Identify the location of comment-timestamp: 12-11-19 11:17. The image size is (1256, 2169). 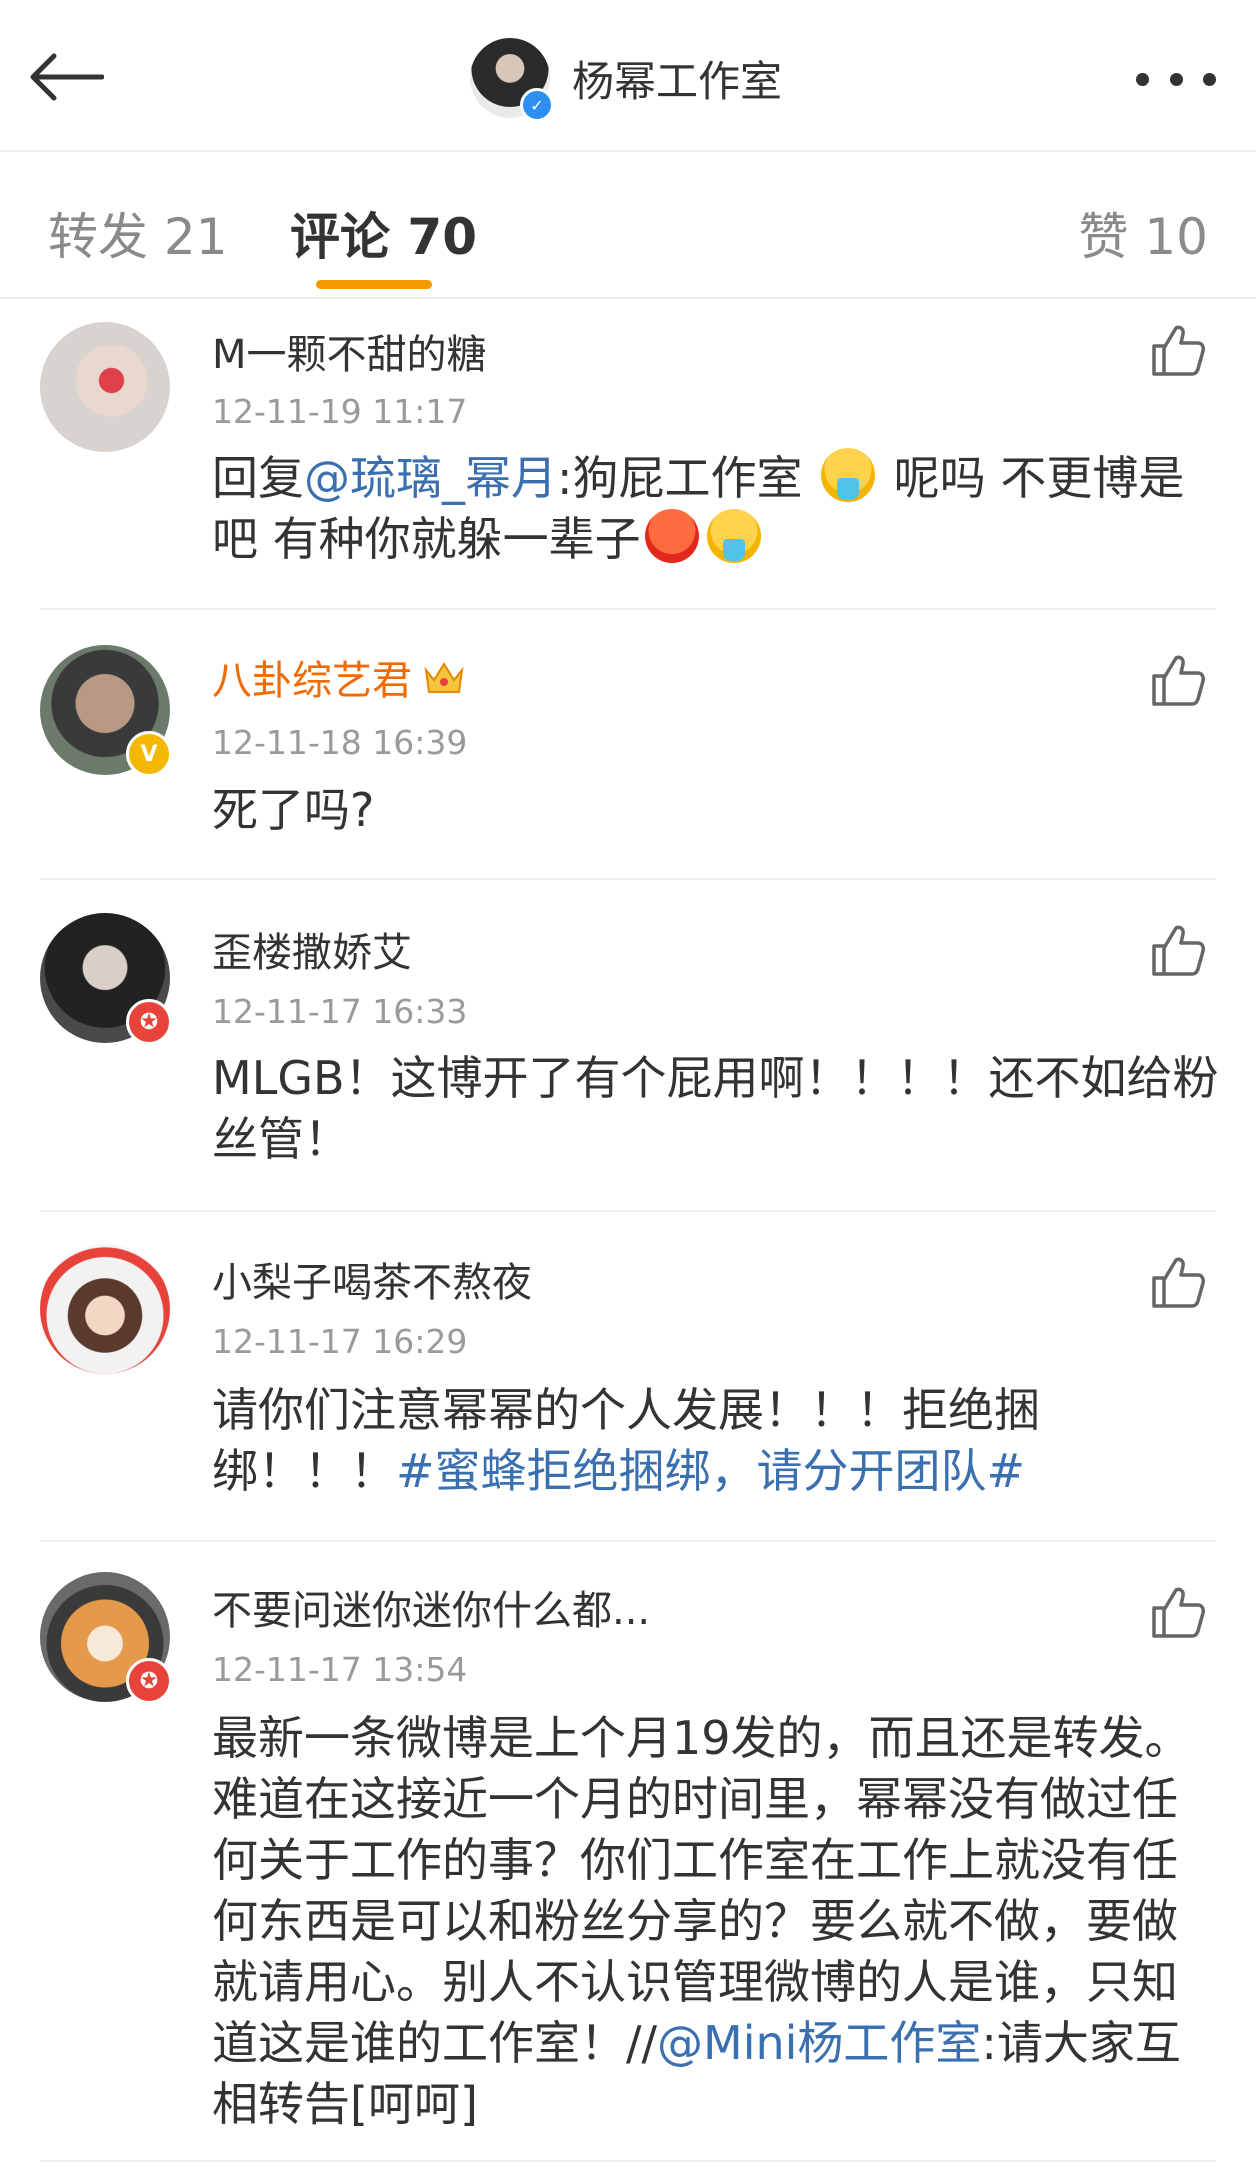
(340, 411).